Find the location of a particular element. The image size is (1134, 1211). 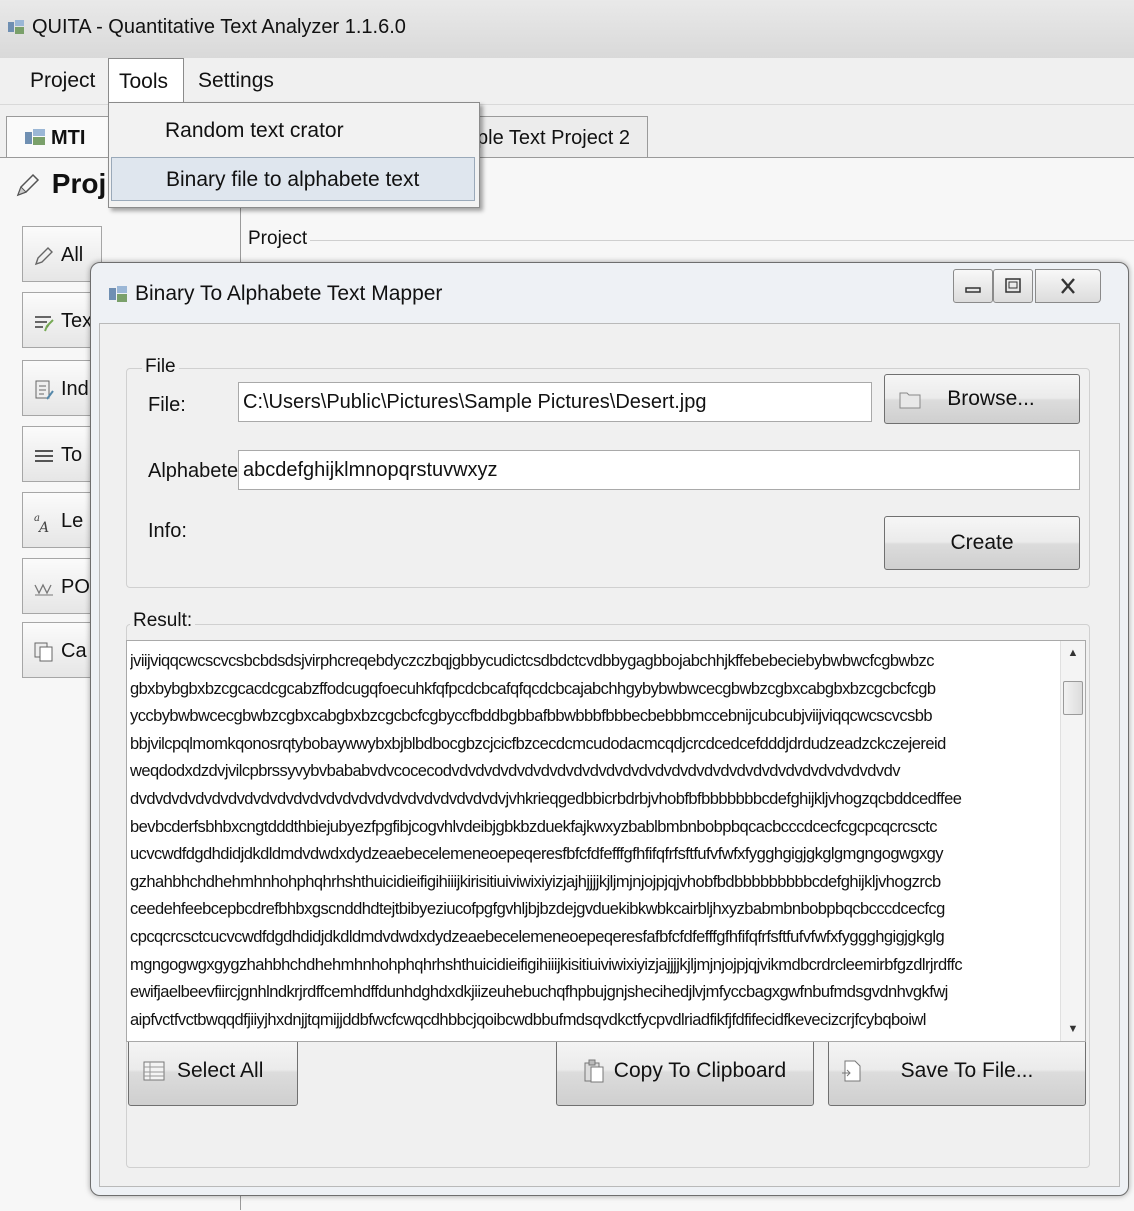

tab-sample-text-project-2-label: ple Text Project 2 is located at coordinates (554, 138).